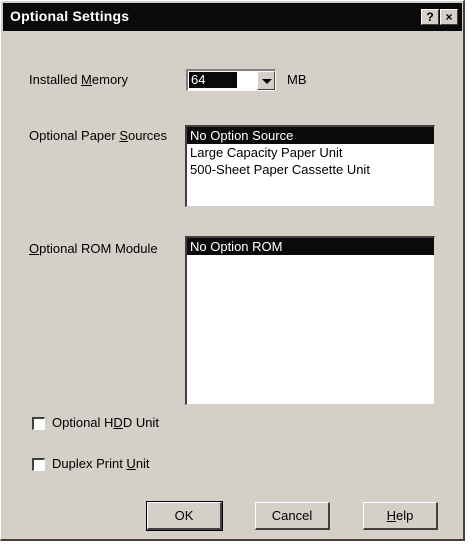  I want to click on help-icon: ?, so click(430, 17).